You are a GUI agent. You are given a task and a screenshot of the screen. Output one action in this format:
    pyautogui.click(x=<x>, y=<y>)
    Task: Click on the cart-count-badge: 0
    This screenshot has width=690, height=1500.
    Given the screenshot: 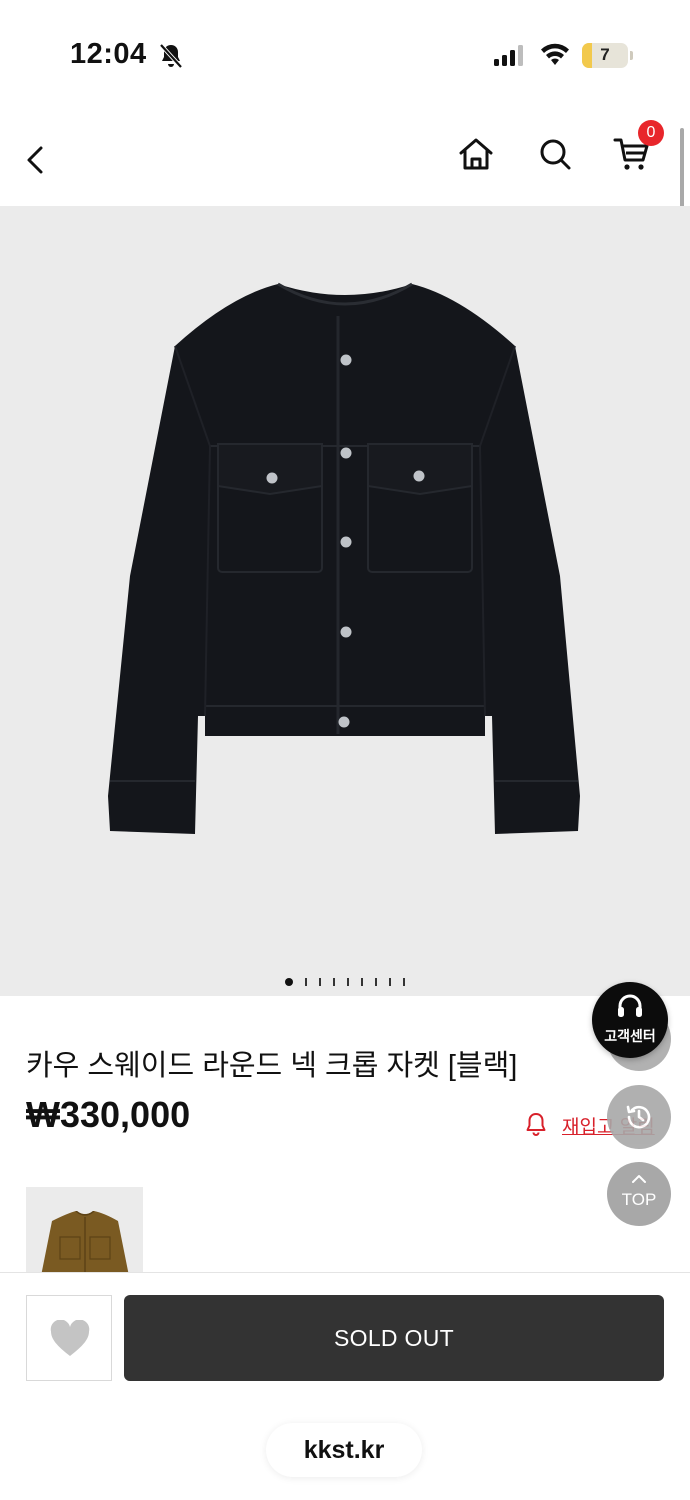 What is the action you would take?
    pyautogui.click(x=651, y=133)
    